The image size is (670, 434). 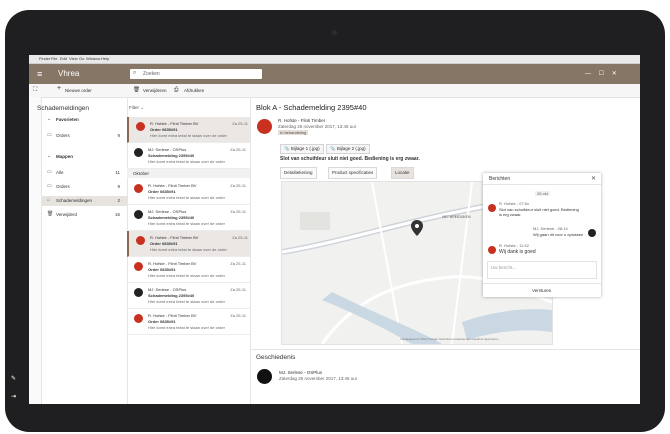 What do you see at coordinates (63, 108) in the screenshot?
I see `list-title: Schademeldingen` at bounding box center [63, 108].